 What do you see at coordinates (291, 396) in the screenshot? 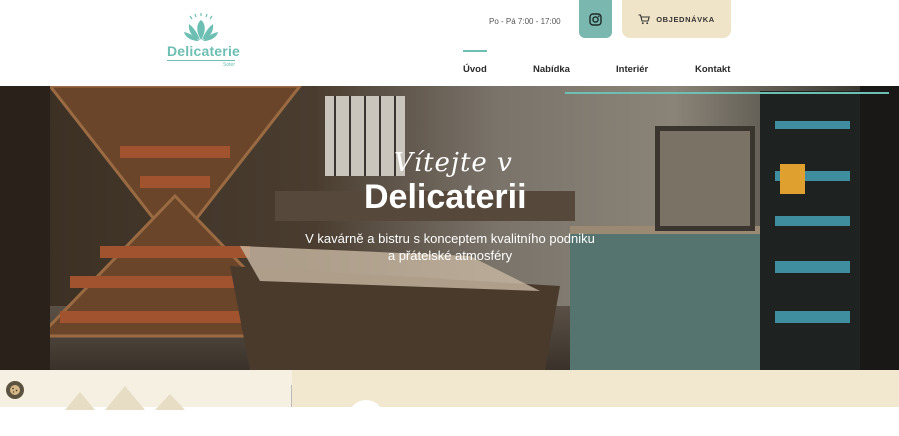
I see `next-section-divider` at bounding box center [291, 396].